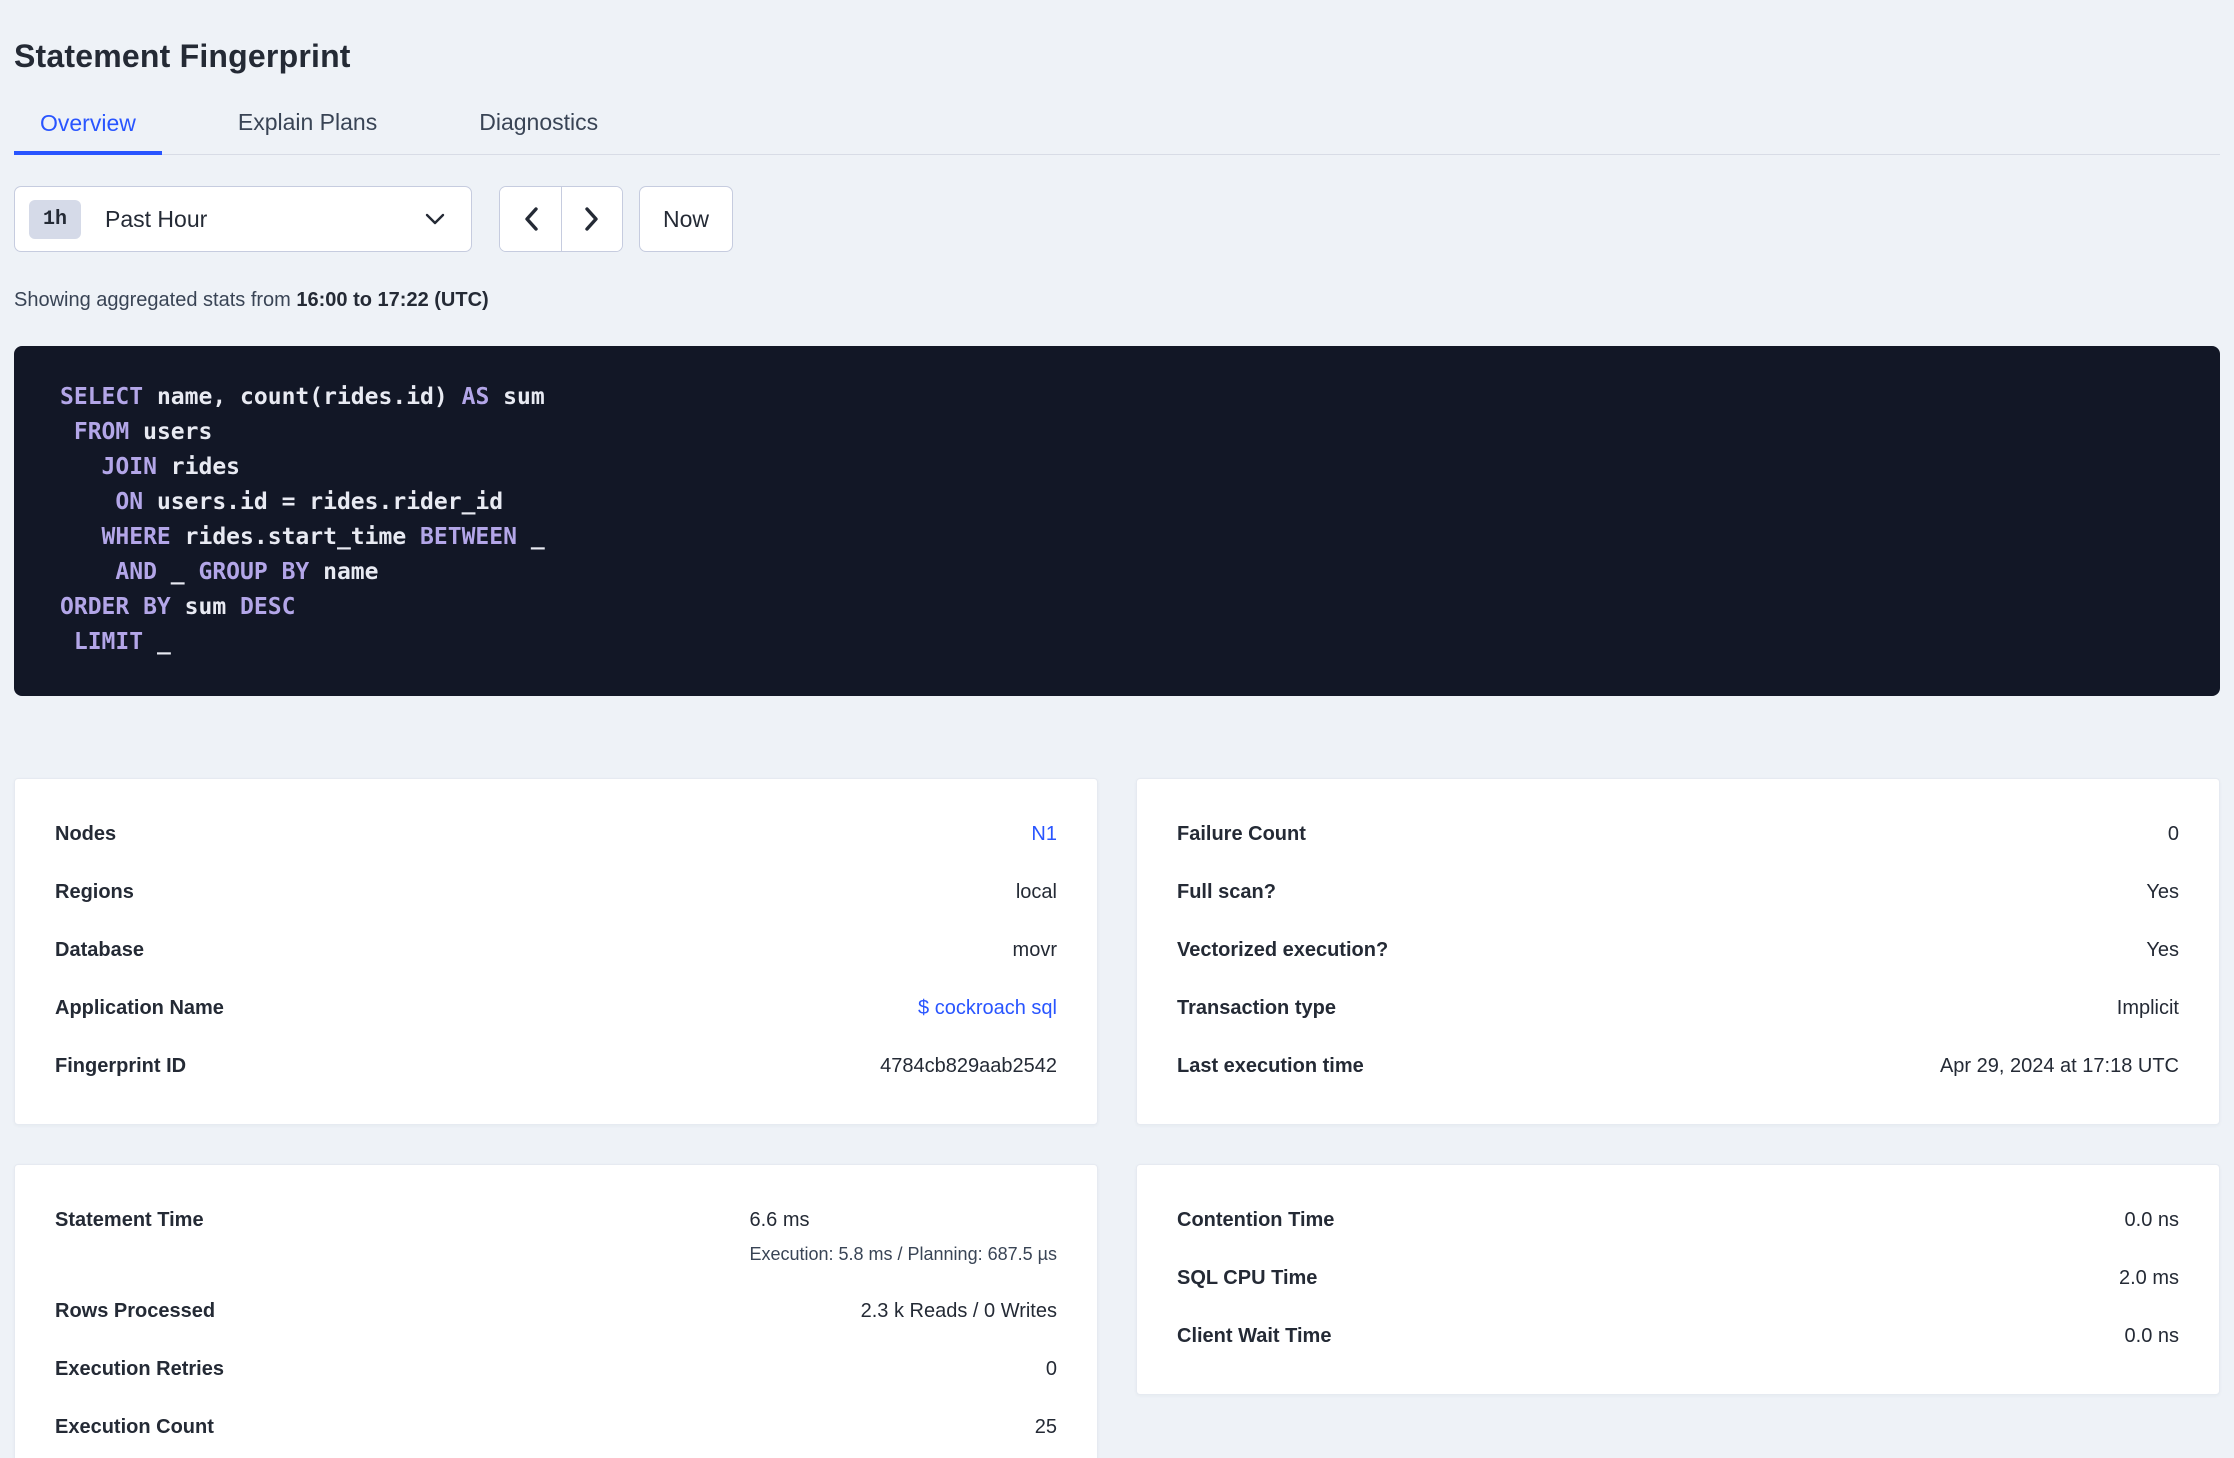 This screenshot has width=2234, height=1458. Describe the element at coordinates (99, 950) in the screenshot. I see `stat-label: Database` at that location.